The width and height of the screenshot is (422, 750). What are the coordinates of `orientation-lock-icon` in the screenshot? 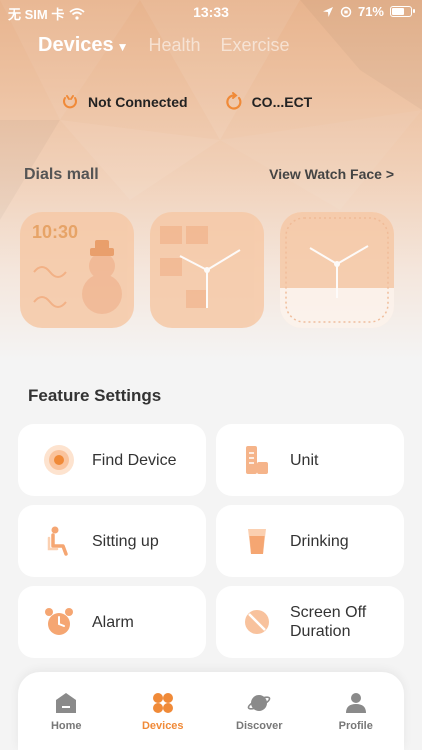 It's located at (346, 11).